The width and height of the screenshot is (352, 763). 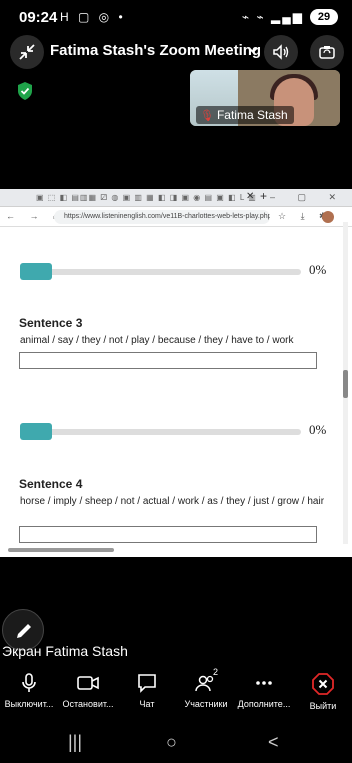 I want to click on video-camera-icon, so click(x=88, y=683).